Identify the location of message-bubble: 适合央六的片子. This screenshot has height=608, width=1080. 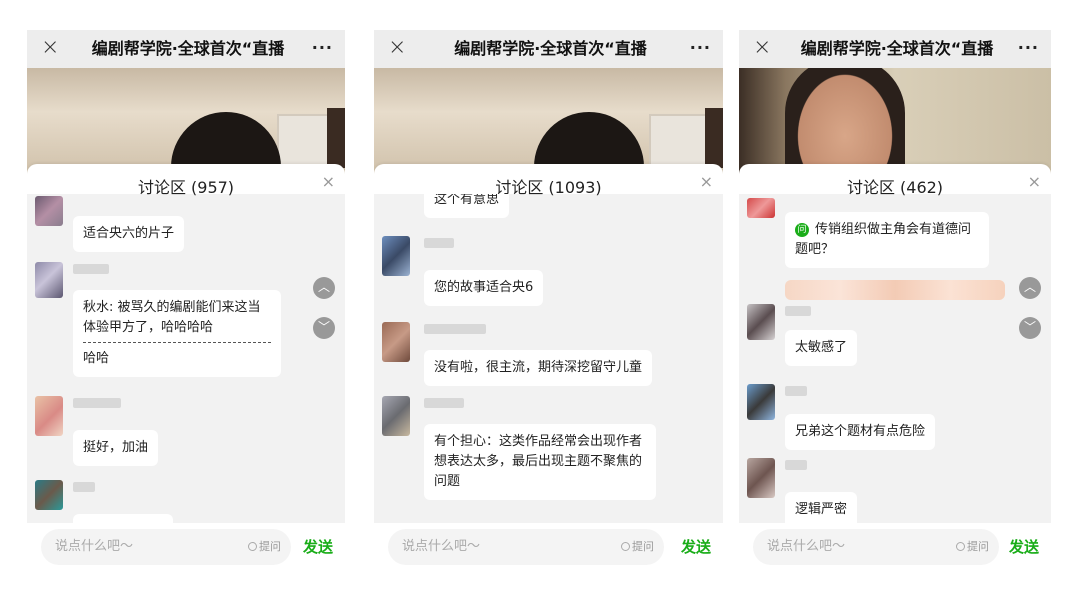
(129, 234).